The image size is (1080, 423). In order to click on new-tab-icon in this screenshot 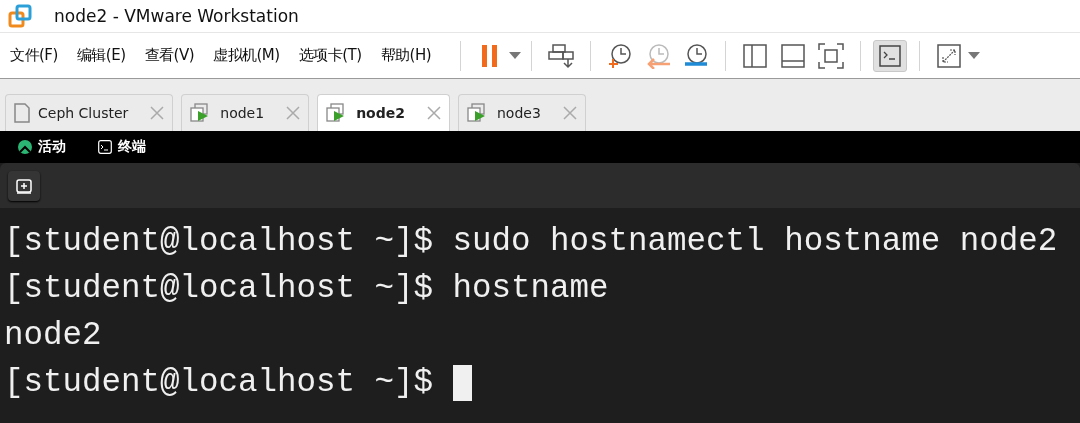, I will do `click(24, 185)`.